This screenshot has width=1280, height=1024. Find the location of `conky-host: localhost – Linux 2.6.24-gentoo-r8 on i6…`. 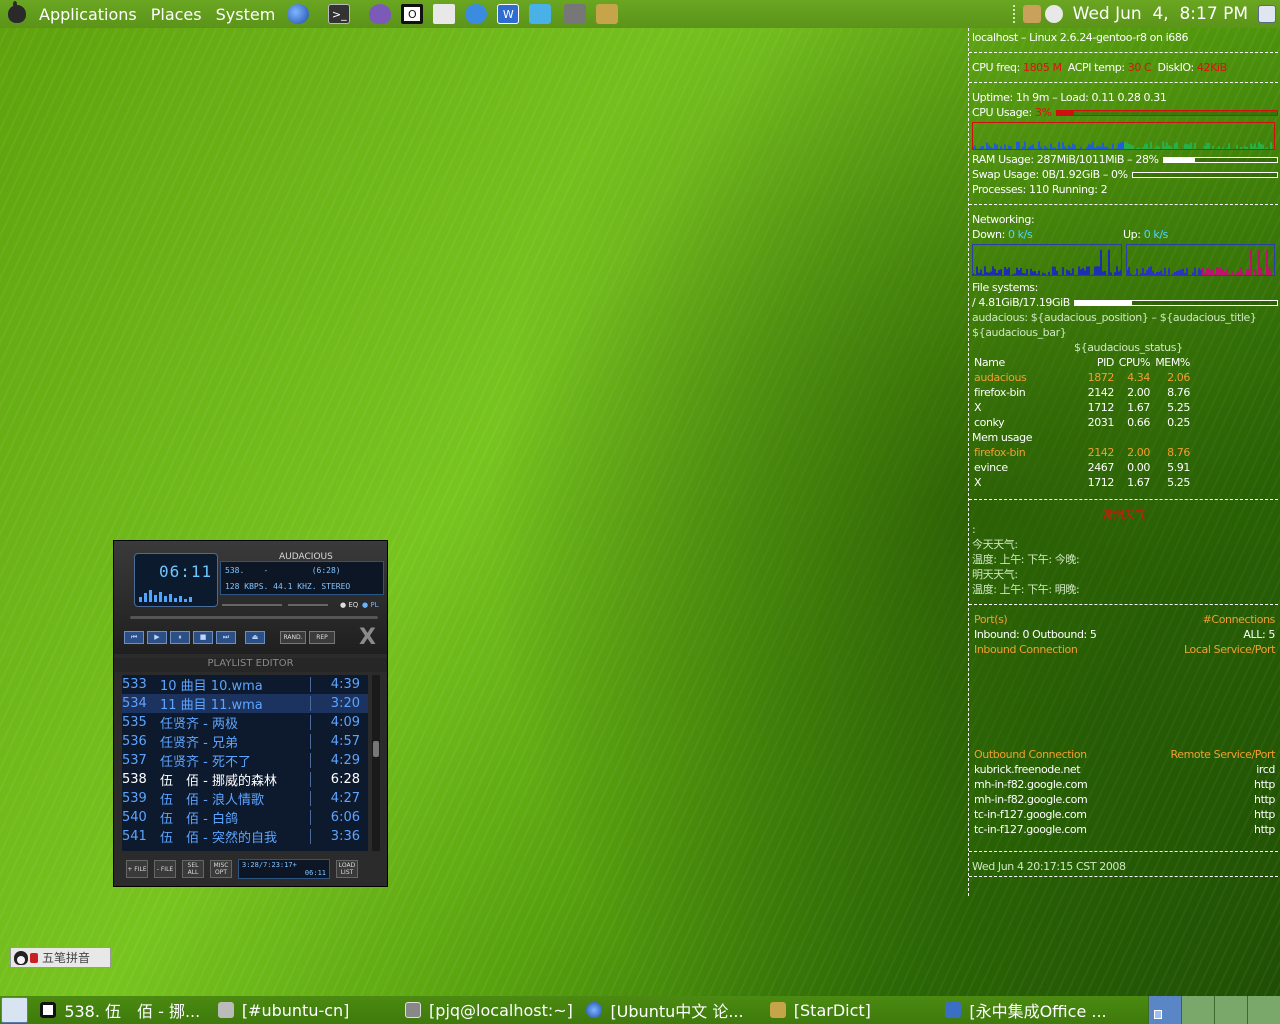

conky-host: localhost – Linux 2.6.24-gentoo-r8 on i6… is located at coordinates (1080, 37).